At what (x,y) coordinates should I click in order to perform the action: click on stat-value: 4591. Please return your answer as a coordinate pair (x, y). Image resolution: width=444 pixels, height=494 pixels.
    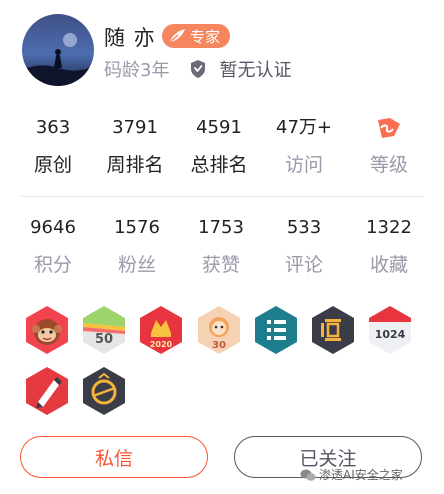
    Looking at the image, I should click on (219, 127).